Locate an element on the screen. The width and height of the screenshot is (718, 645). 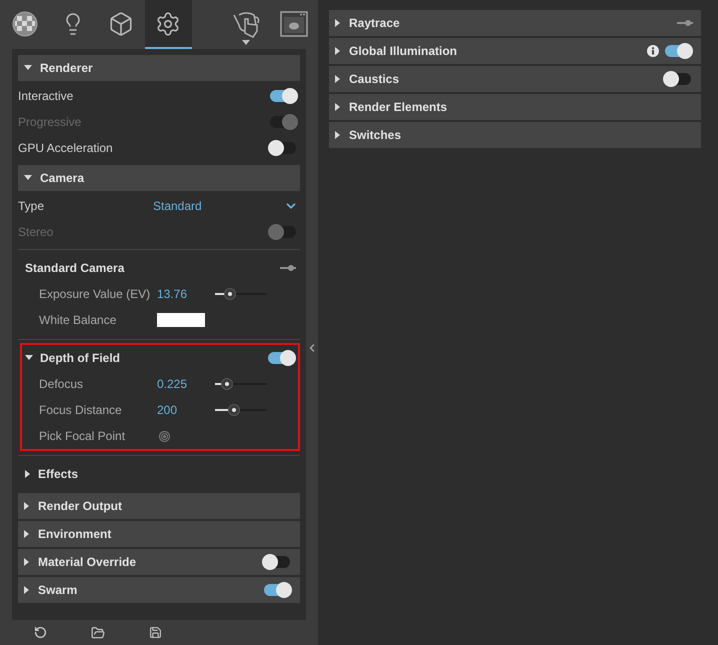
section-title: Renderer is located at coordinates (67, 68).